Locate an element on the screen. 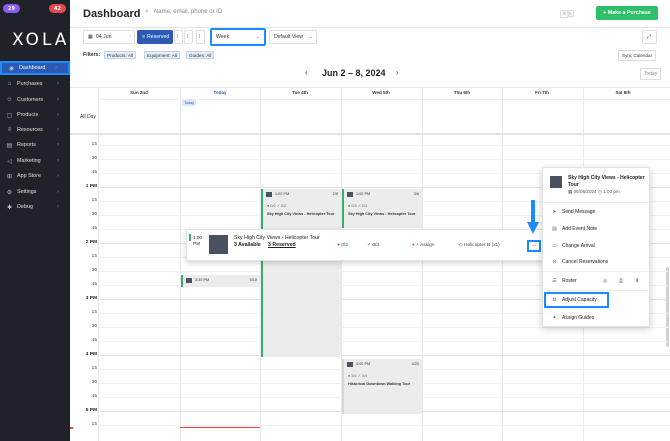 The height and width of the screenshot is (441, 670). sidebar-item-reports: ▤ Reports › is located at coordinates (35, 145).